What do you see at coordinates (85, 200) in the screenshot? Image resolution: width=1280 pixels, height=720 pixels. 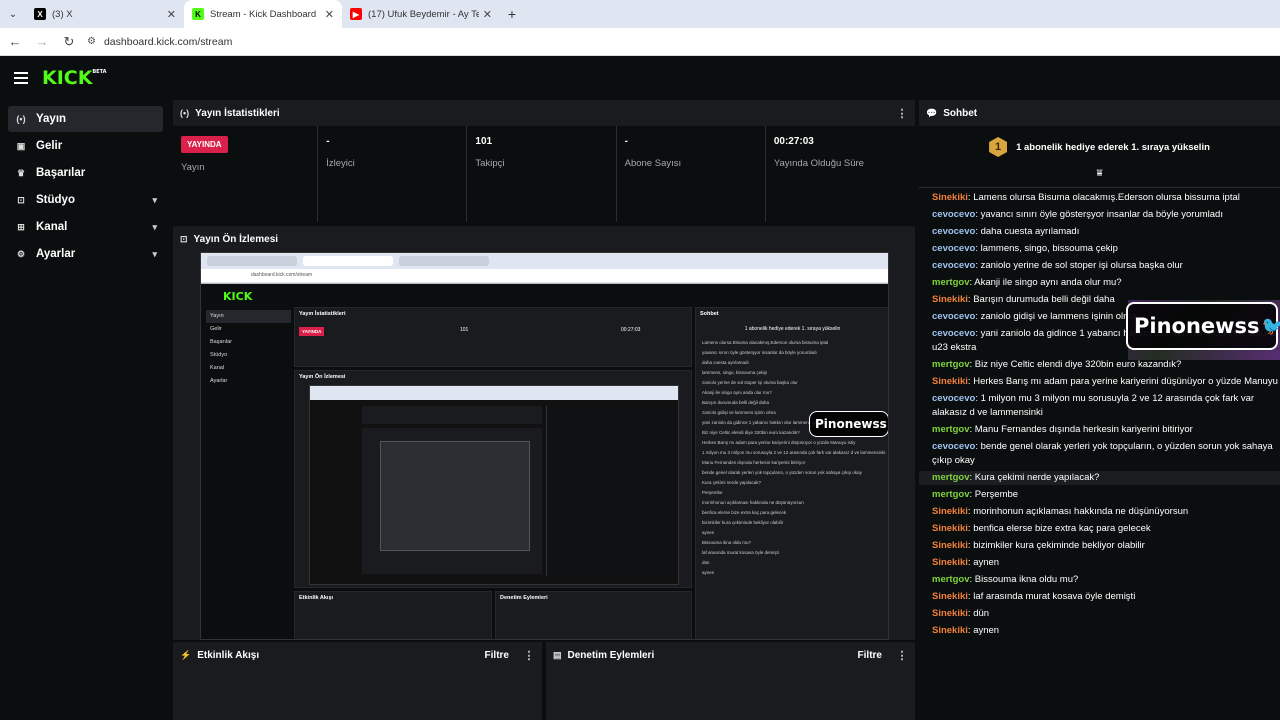 I see `sidebar-item-studyo: ⊡ Stüdyo ▾` at bounding box center [85, 200].